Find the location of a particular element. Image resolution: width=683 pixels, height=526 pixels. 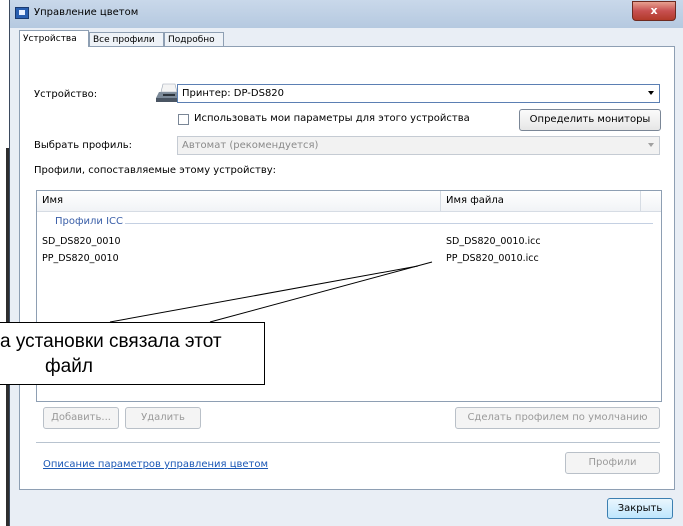

tab-devices: Устройства is located at coordinates (54, 38).